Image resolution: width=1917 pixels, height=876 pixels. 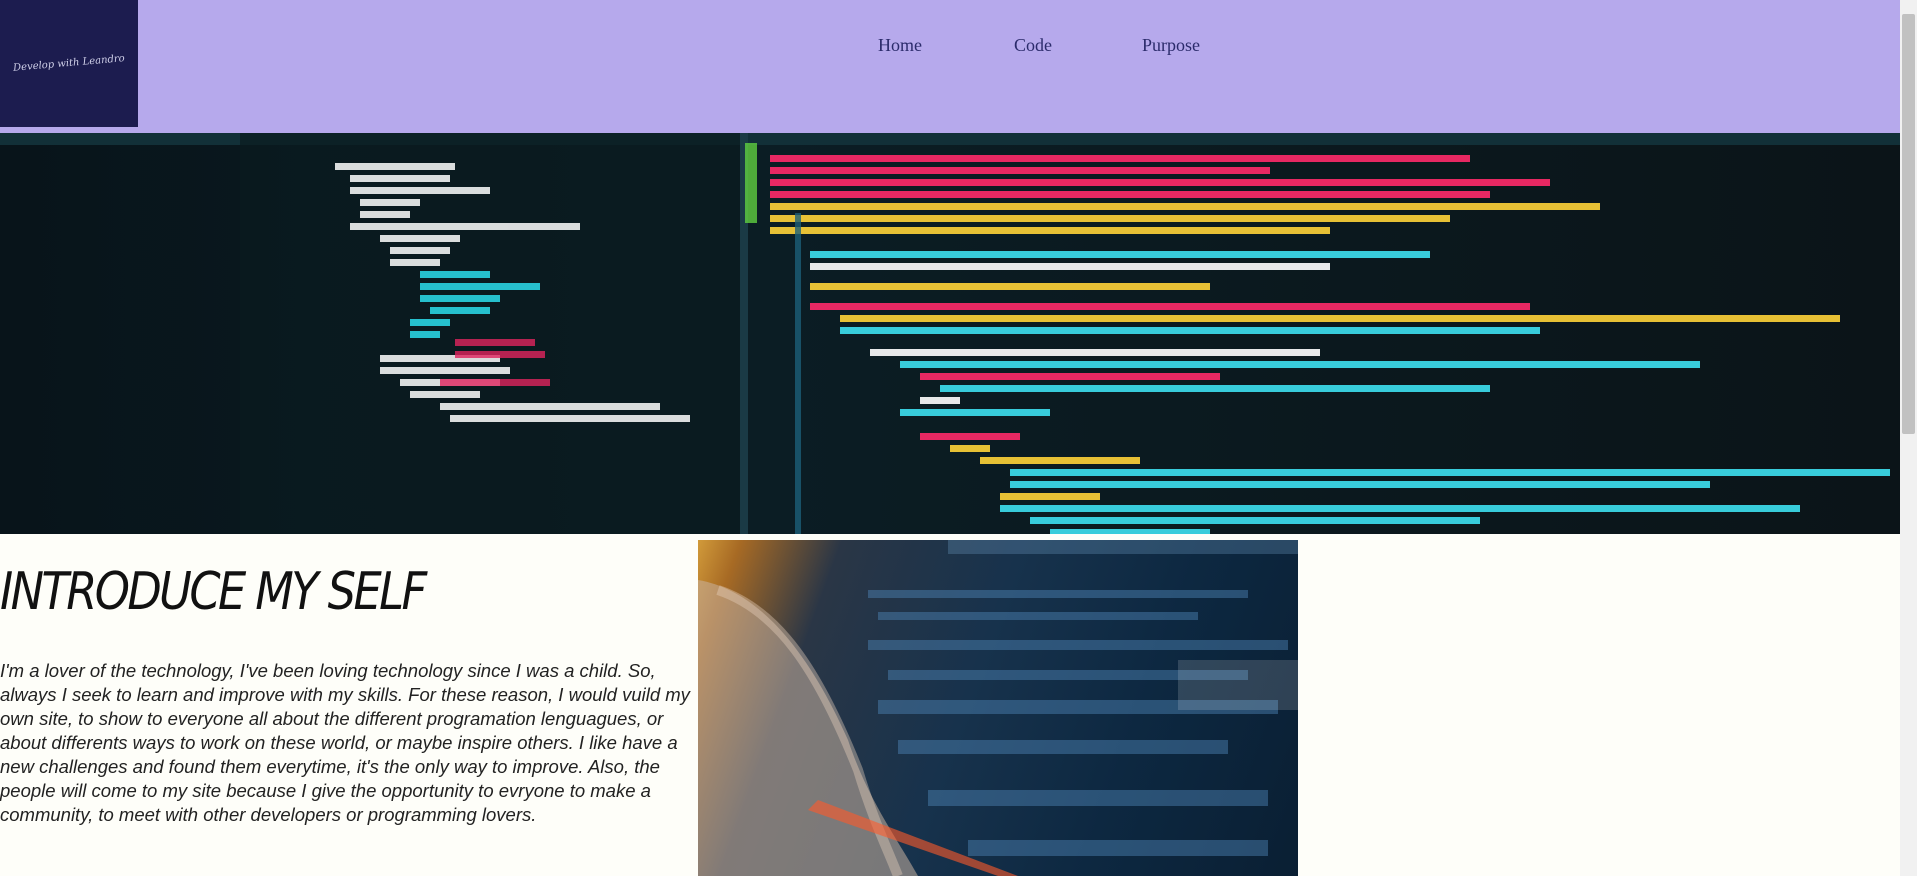 What do you see at coordinates (950, 45) in the screenshot?
I see `main-nav: Home Code Purpose` at bounding box center [950, 45].